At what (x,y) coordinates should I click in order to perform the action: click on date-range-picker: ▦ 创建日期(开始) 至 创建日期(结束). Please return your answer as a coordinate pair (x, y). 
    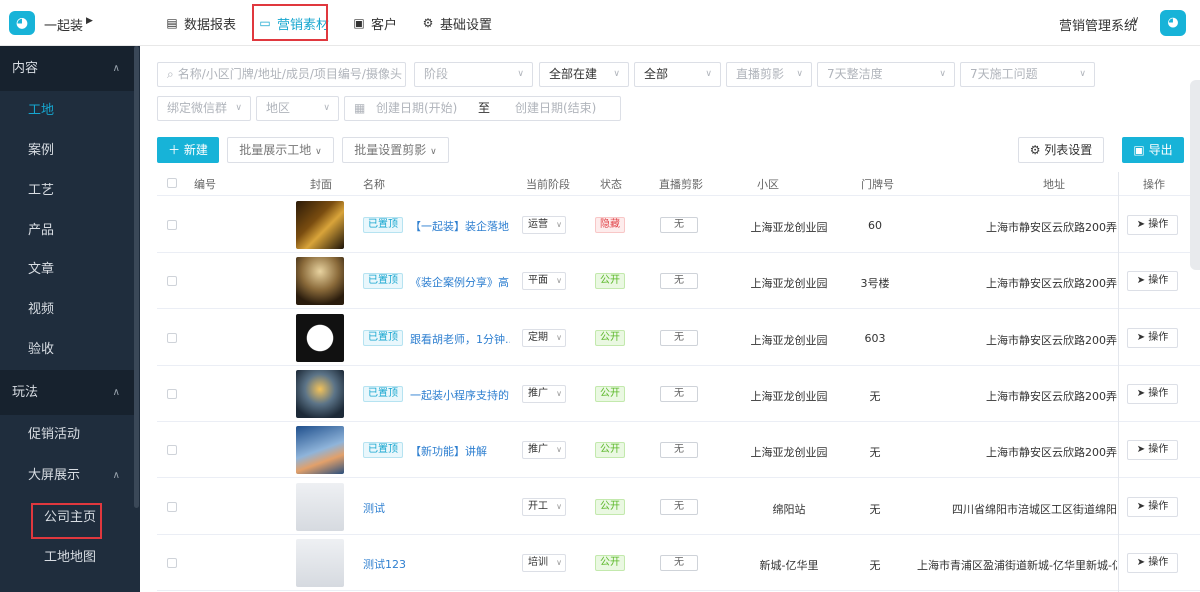
    Looking at the image, I should click on (482, 108).